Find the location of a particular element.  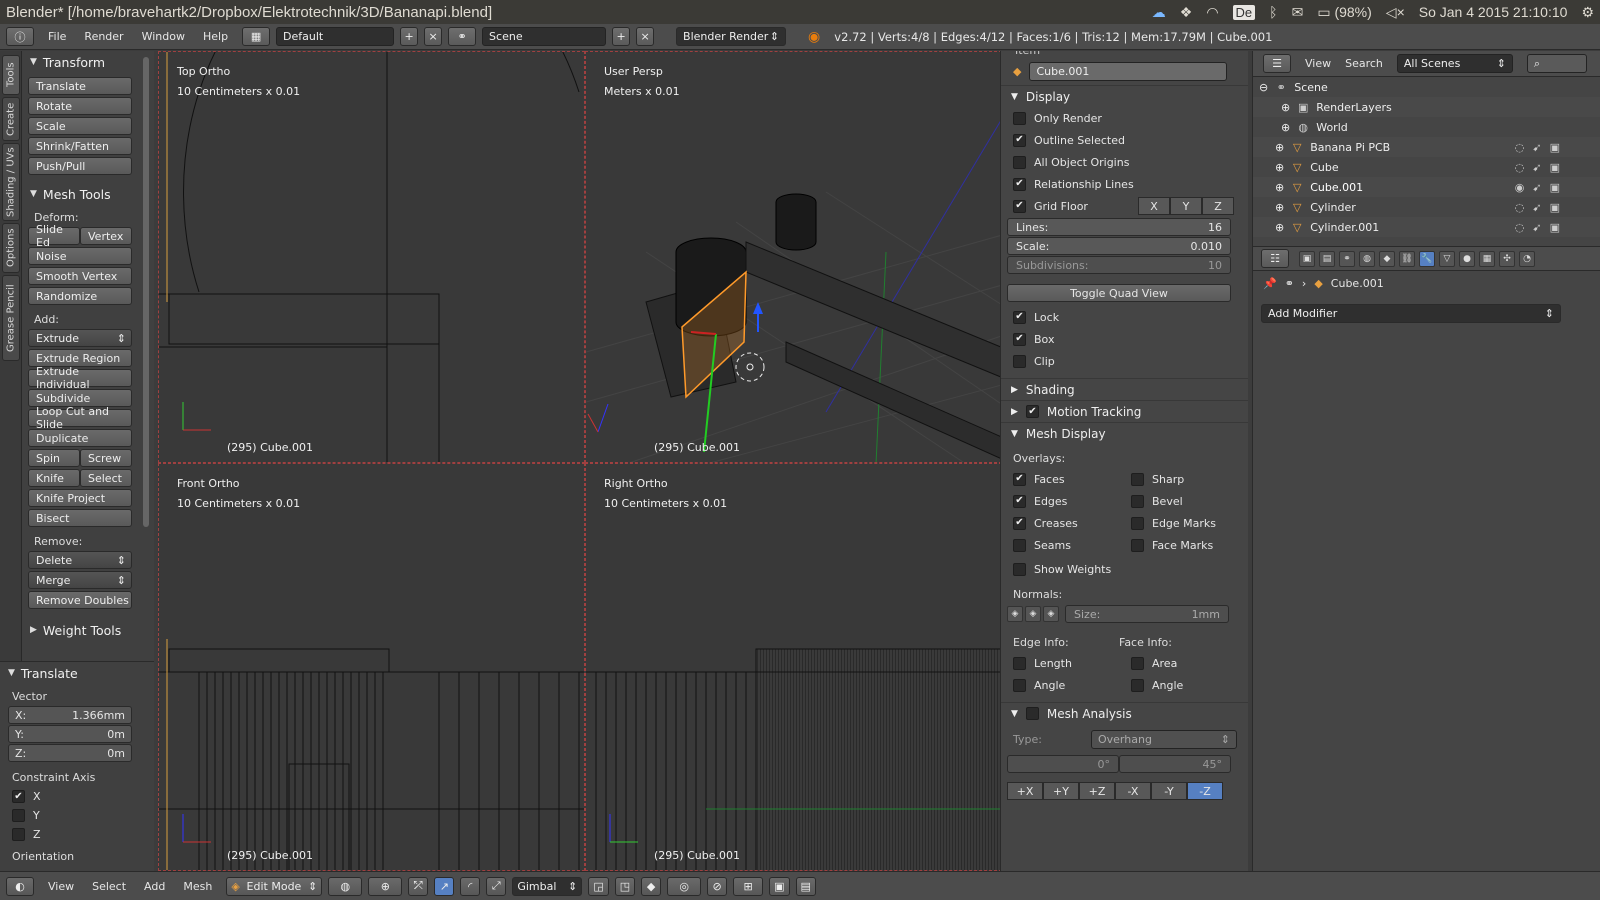

outliner-search-field: ⌕ is located at coordinates (1556, 63).